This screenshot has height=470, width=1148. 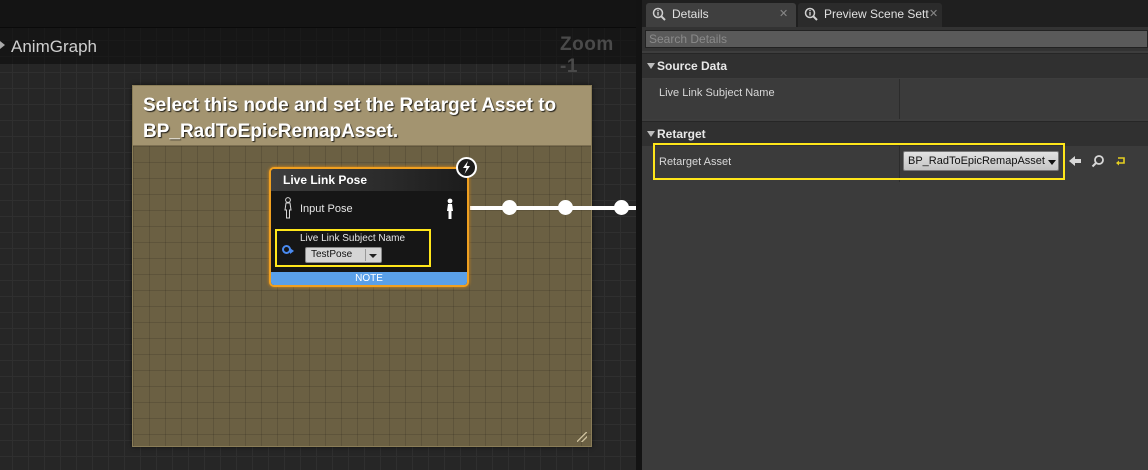 What do you see at coordinates (318, 14) in the screenshot?
I see `graph-toolbar-strip` at bounding box center [318, 14].